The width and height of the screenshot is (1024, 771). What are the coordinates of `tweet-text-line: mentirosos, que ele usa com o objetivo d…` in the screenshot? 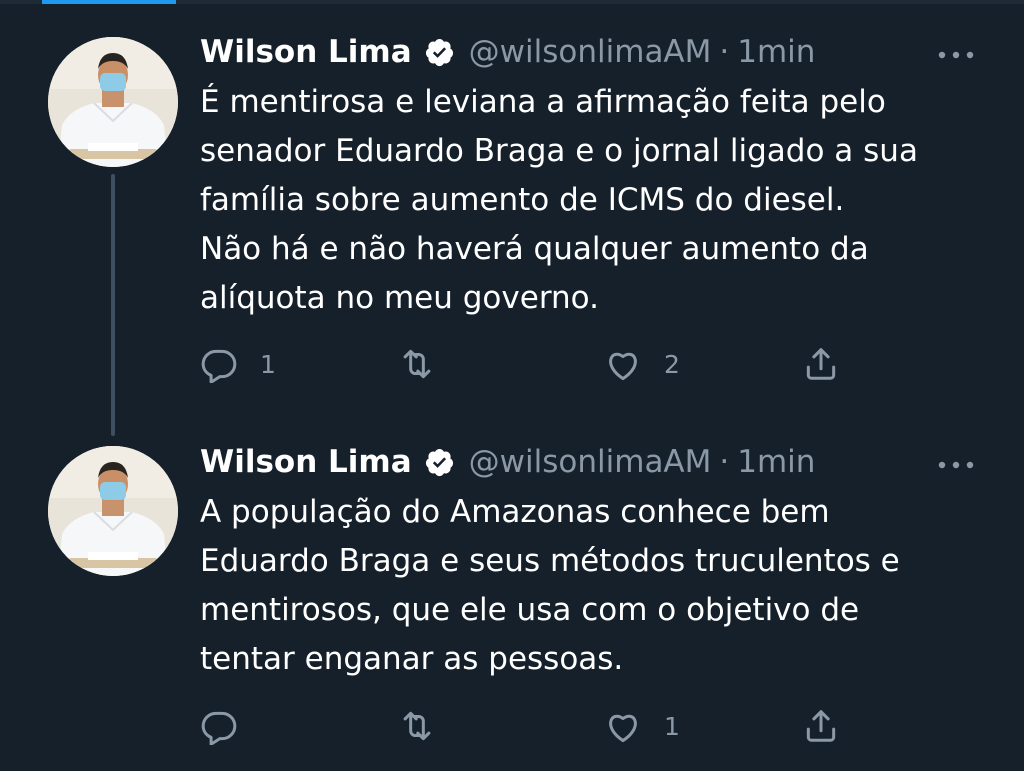 It's located at (530, 610).